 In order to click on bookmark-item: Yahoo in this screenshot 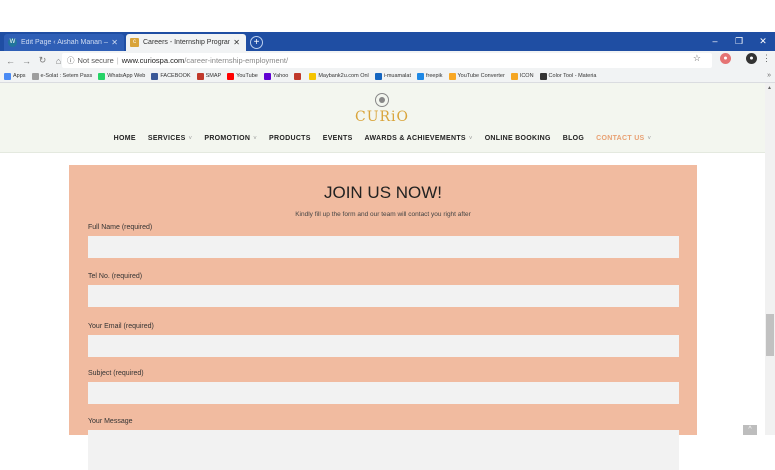, I will do `click(276, 76)`.